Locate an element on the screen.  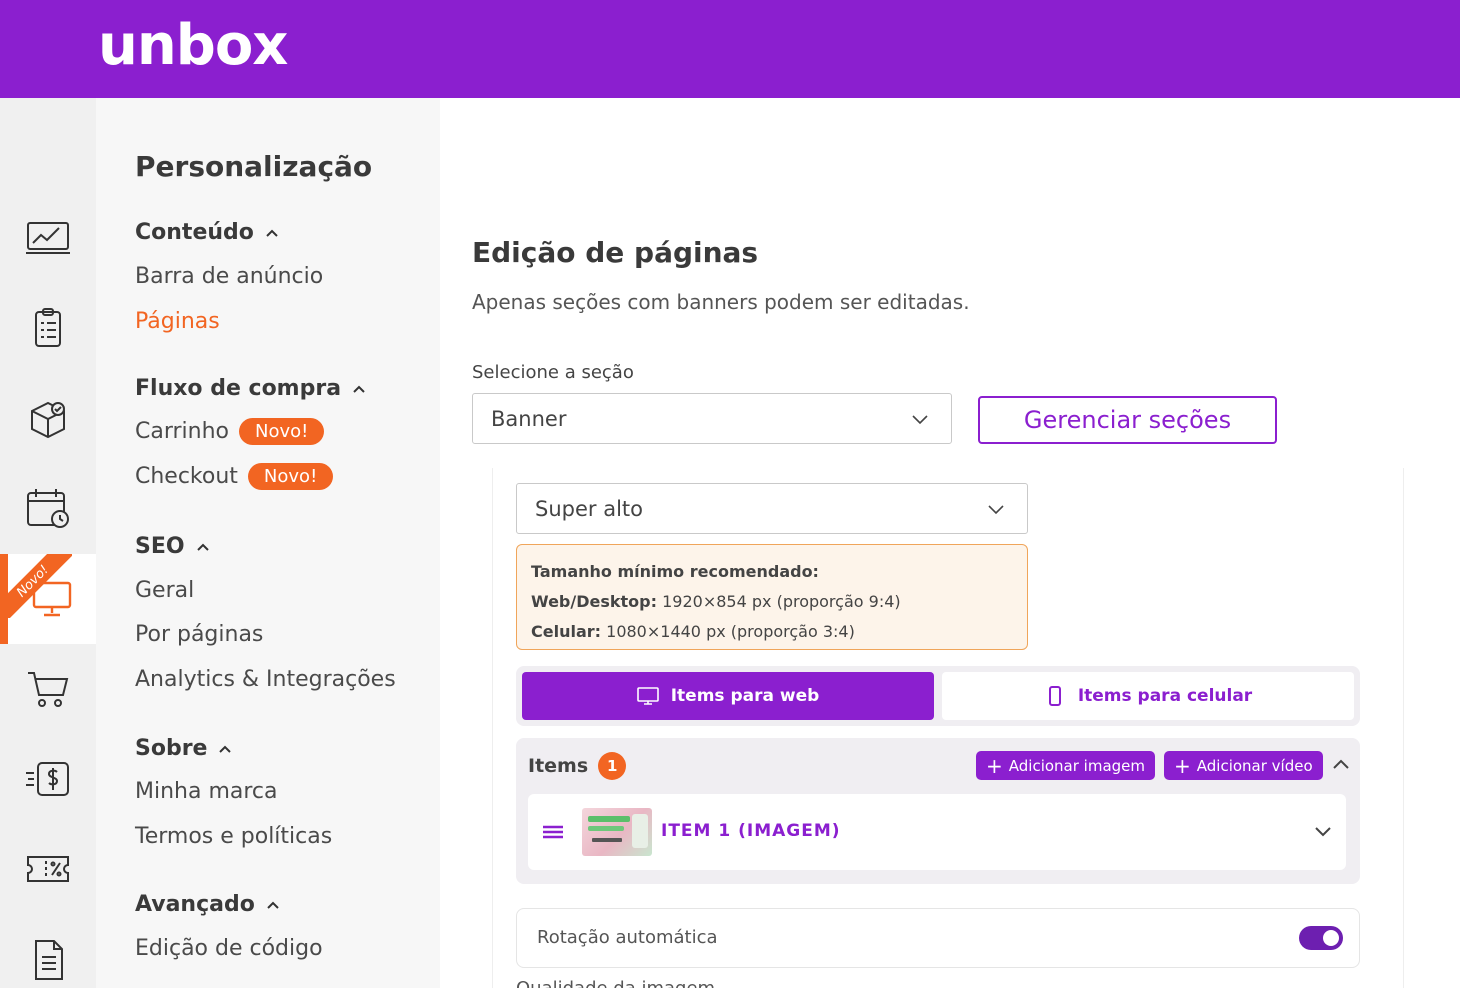
nav-link-label: Por páginas is located at coordinates (199, 634).